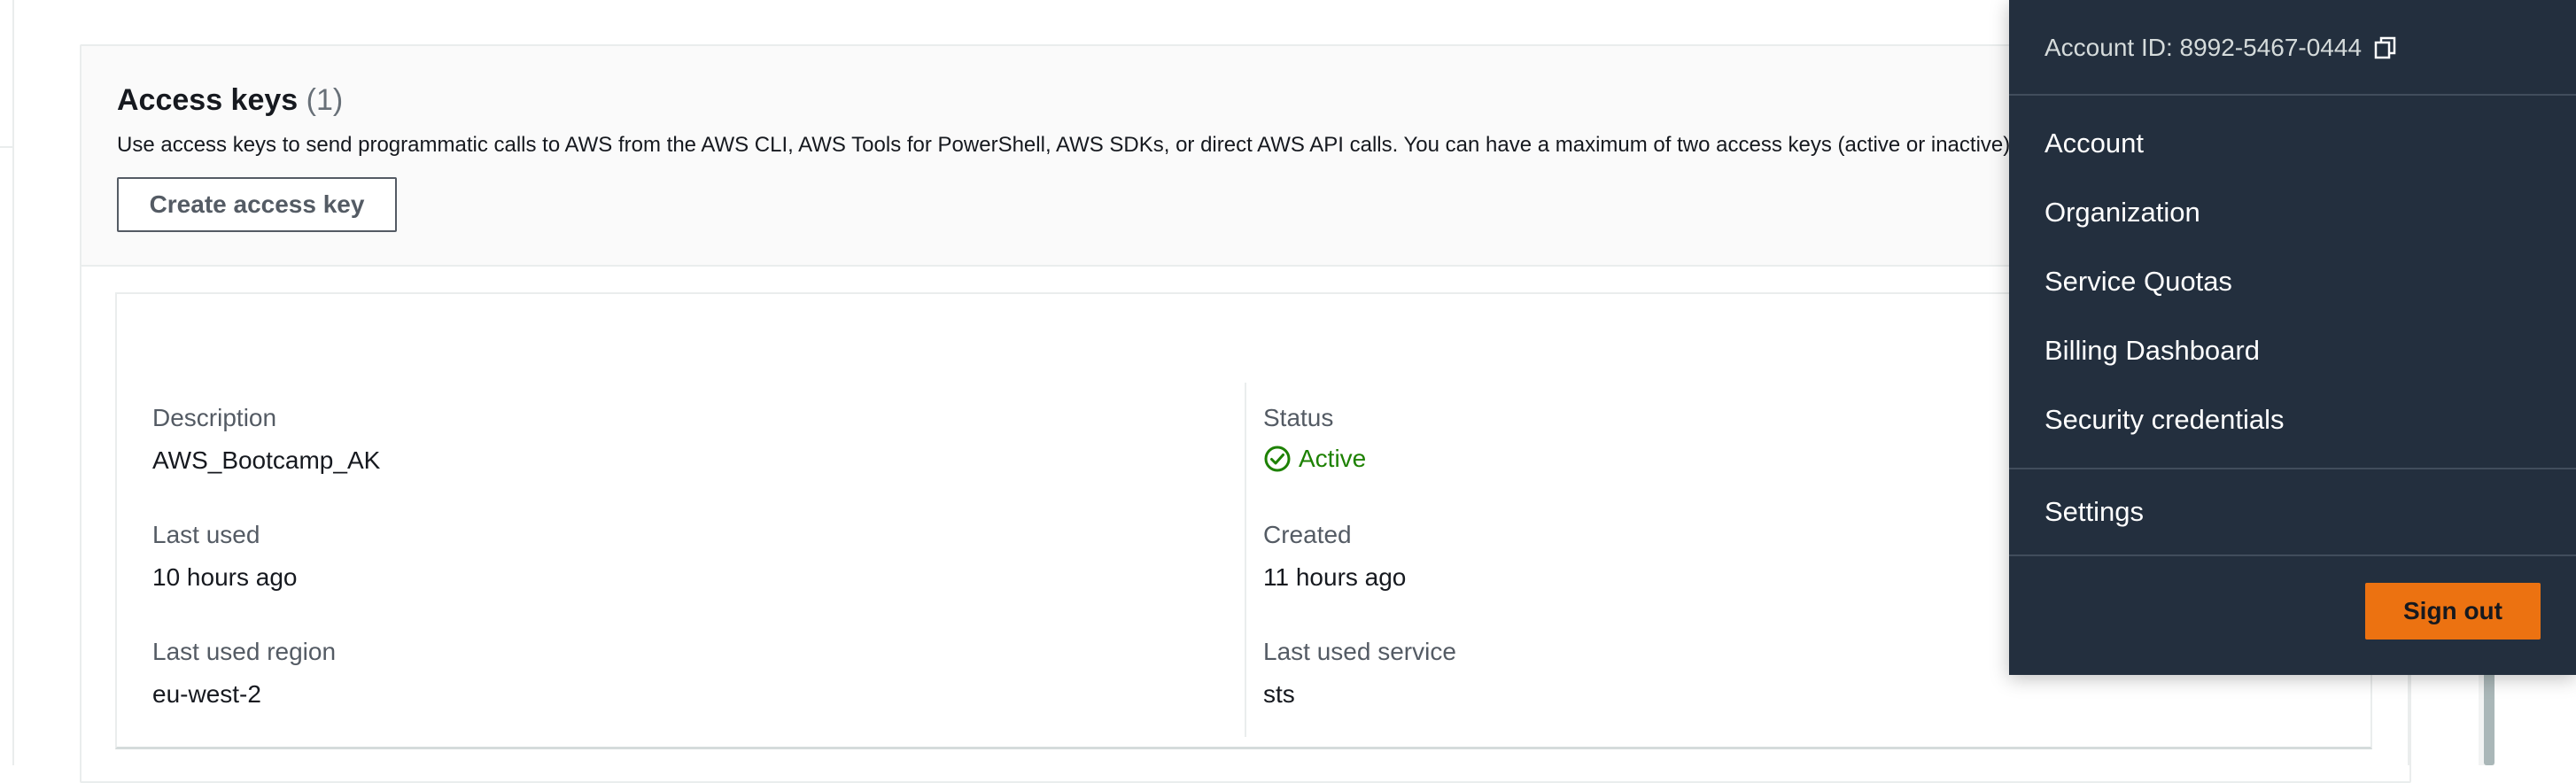 This screenshot has height=783, width=2576. Describe the element at coordinates (257, 204) in the screenshot. I see `create-access-key-button: Create access key` at that location.